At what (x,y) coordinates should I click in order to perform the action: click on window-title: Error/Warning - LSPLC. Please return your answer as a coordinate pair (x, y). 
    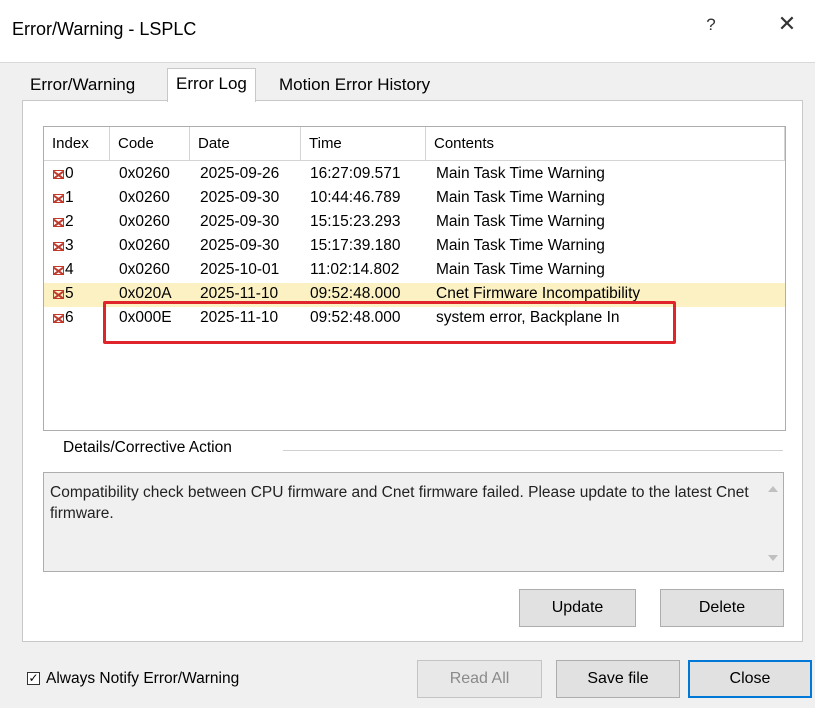
    Looking at the image, I should click on (104, 29).